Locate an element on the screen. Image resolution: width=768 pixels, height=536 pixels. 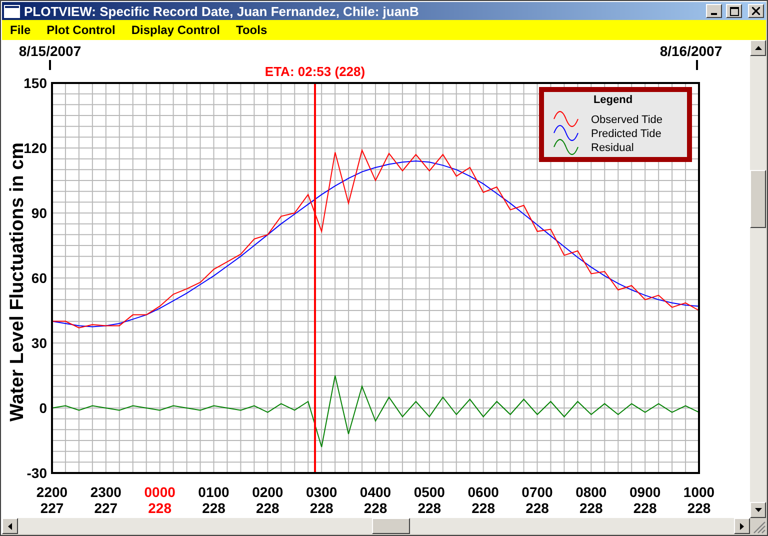
time-label: 0200 is located at coordinates (268, 492).